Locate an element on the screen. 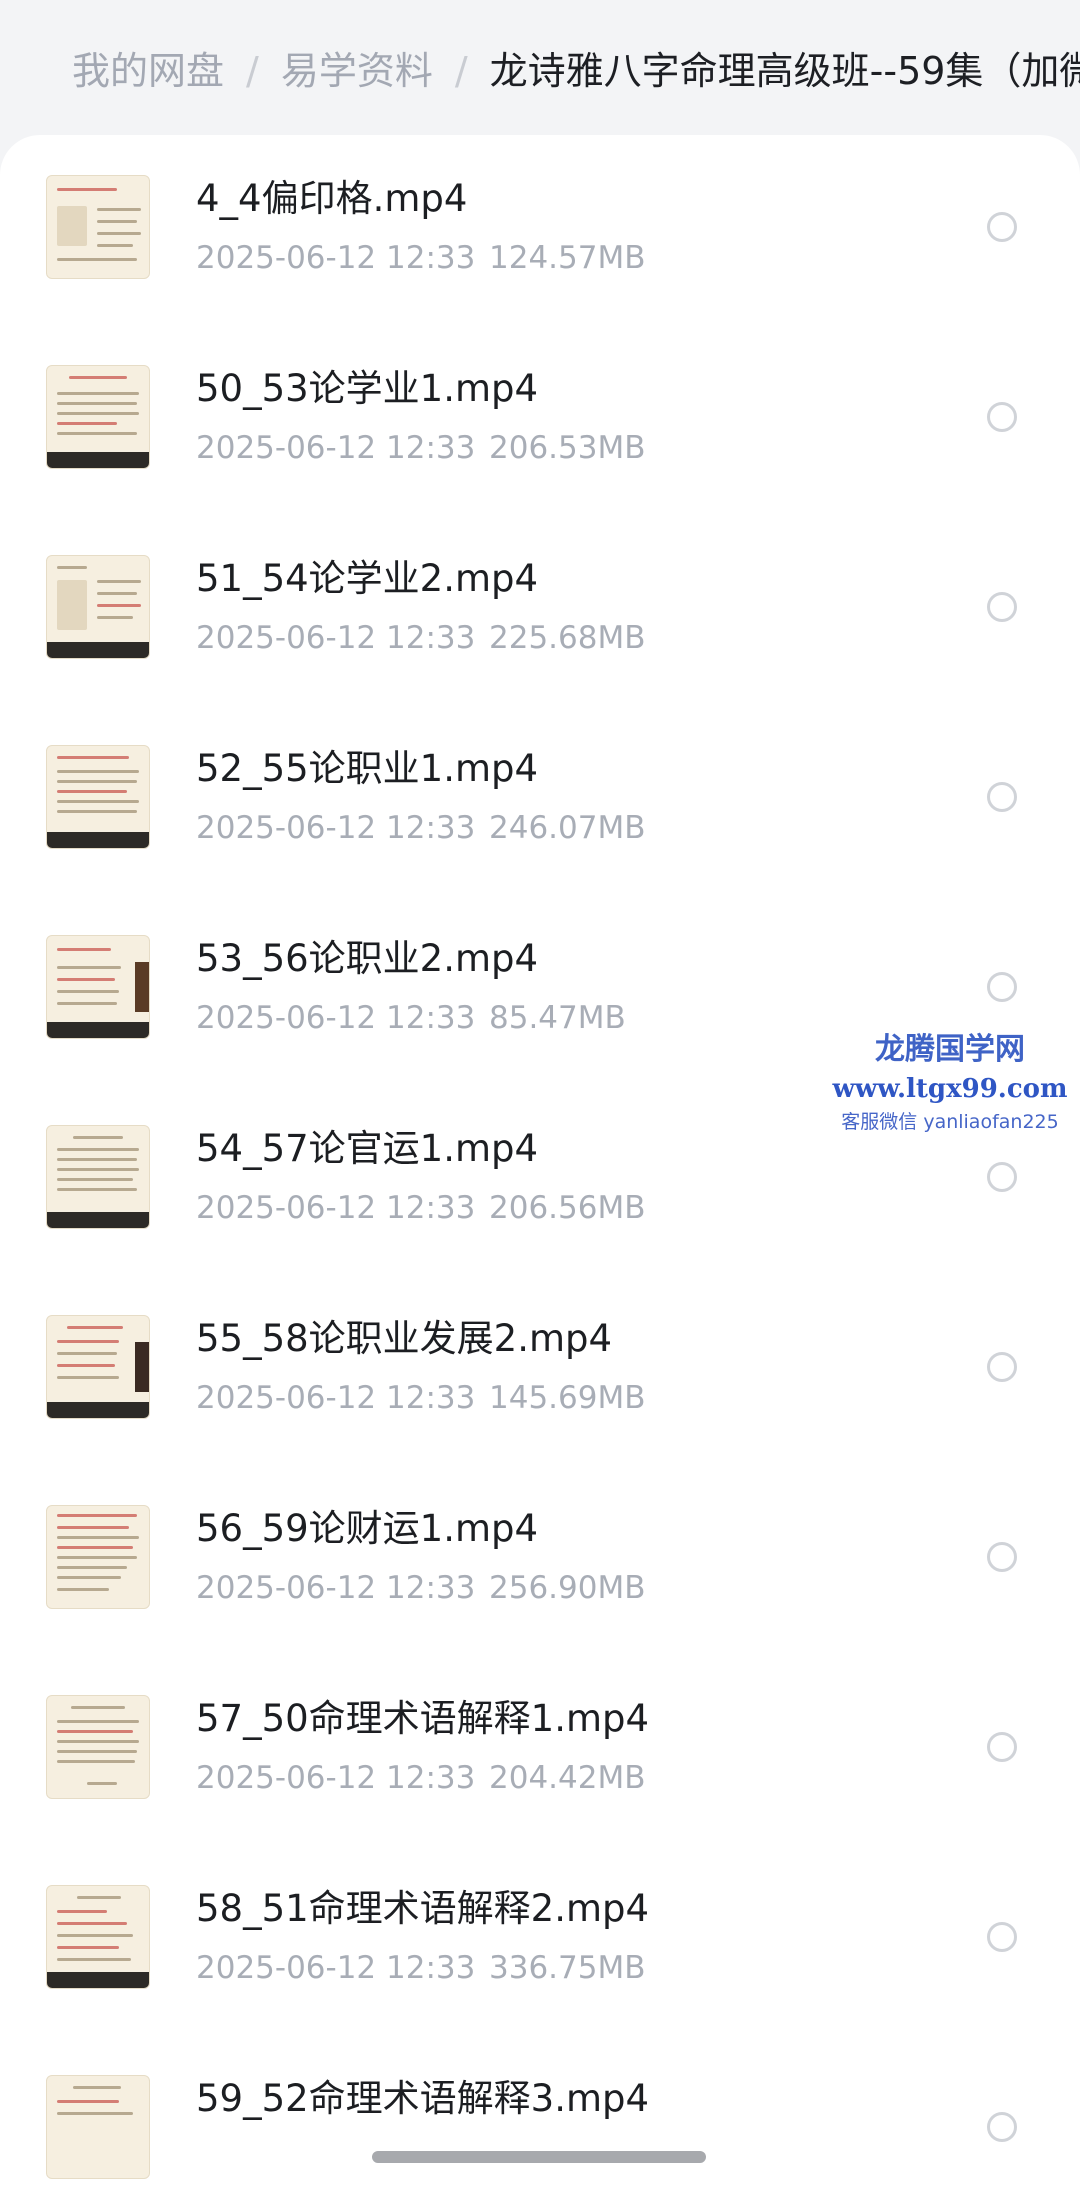  watermark-contact: 客服微信 yanliaofan225 is located at coordinates (950, 1122).